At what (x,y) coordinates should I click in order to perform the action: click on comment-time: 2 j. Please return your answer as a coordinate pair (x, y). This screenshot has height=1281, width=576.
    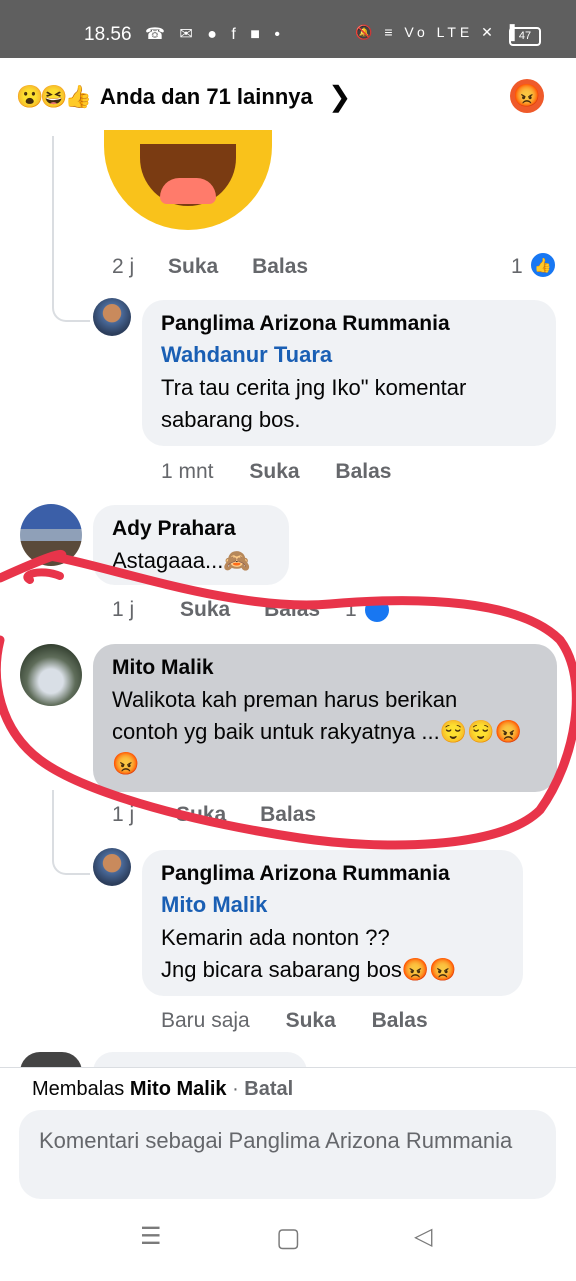
    Looking at the image, I should click on (123, 266).